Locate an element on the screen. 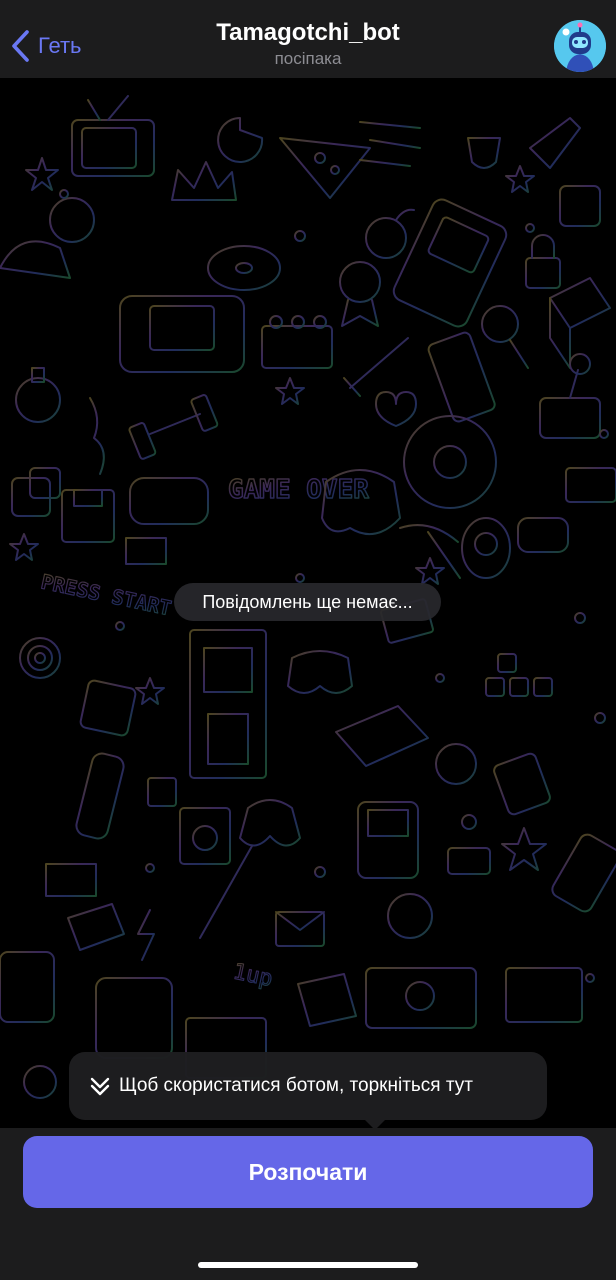 This screenshot has height=1280, width=616. chat-subtitle: посіпака is located at coordinates (308, 58).